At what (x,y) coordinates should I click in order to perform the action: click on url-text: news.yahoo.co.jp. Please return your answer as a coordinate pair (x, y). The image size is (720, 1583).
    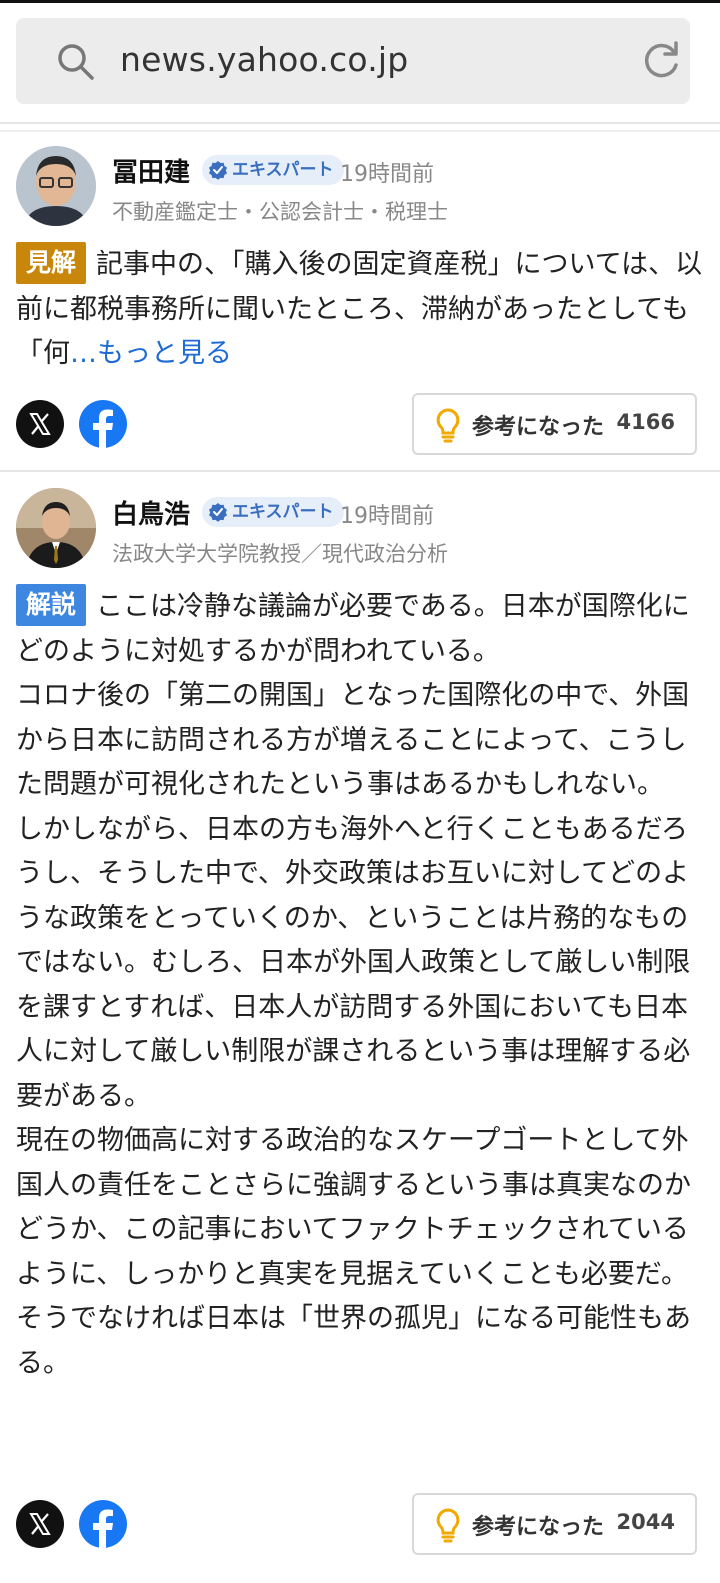
    Looking at the image, I should click on (264, 59).